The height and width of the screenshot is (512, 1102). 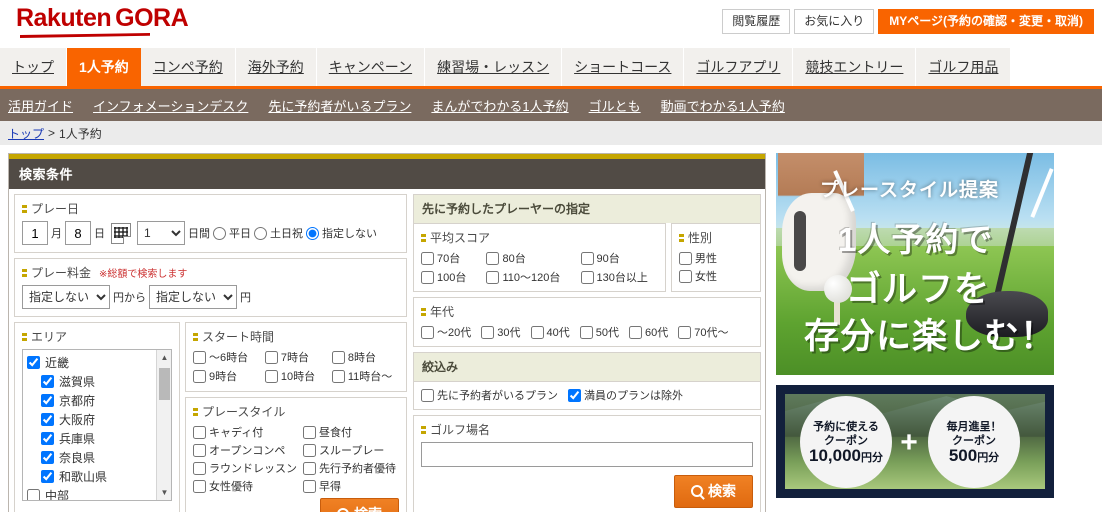 I want to click on area-list-scrollbar: ▲ ▼, so click(x=163, y=425).